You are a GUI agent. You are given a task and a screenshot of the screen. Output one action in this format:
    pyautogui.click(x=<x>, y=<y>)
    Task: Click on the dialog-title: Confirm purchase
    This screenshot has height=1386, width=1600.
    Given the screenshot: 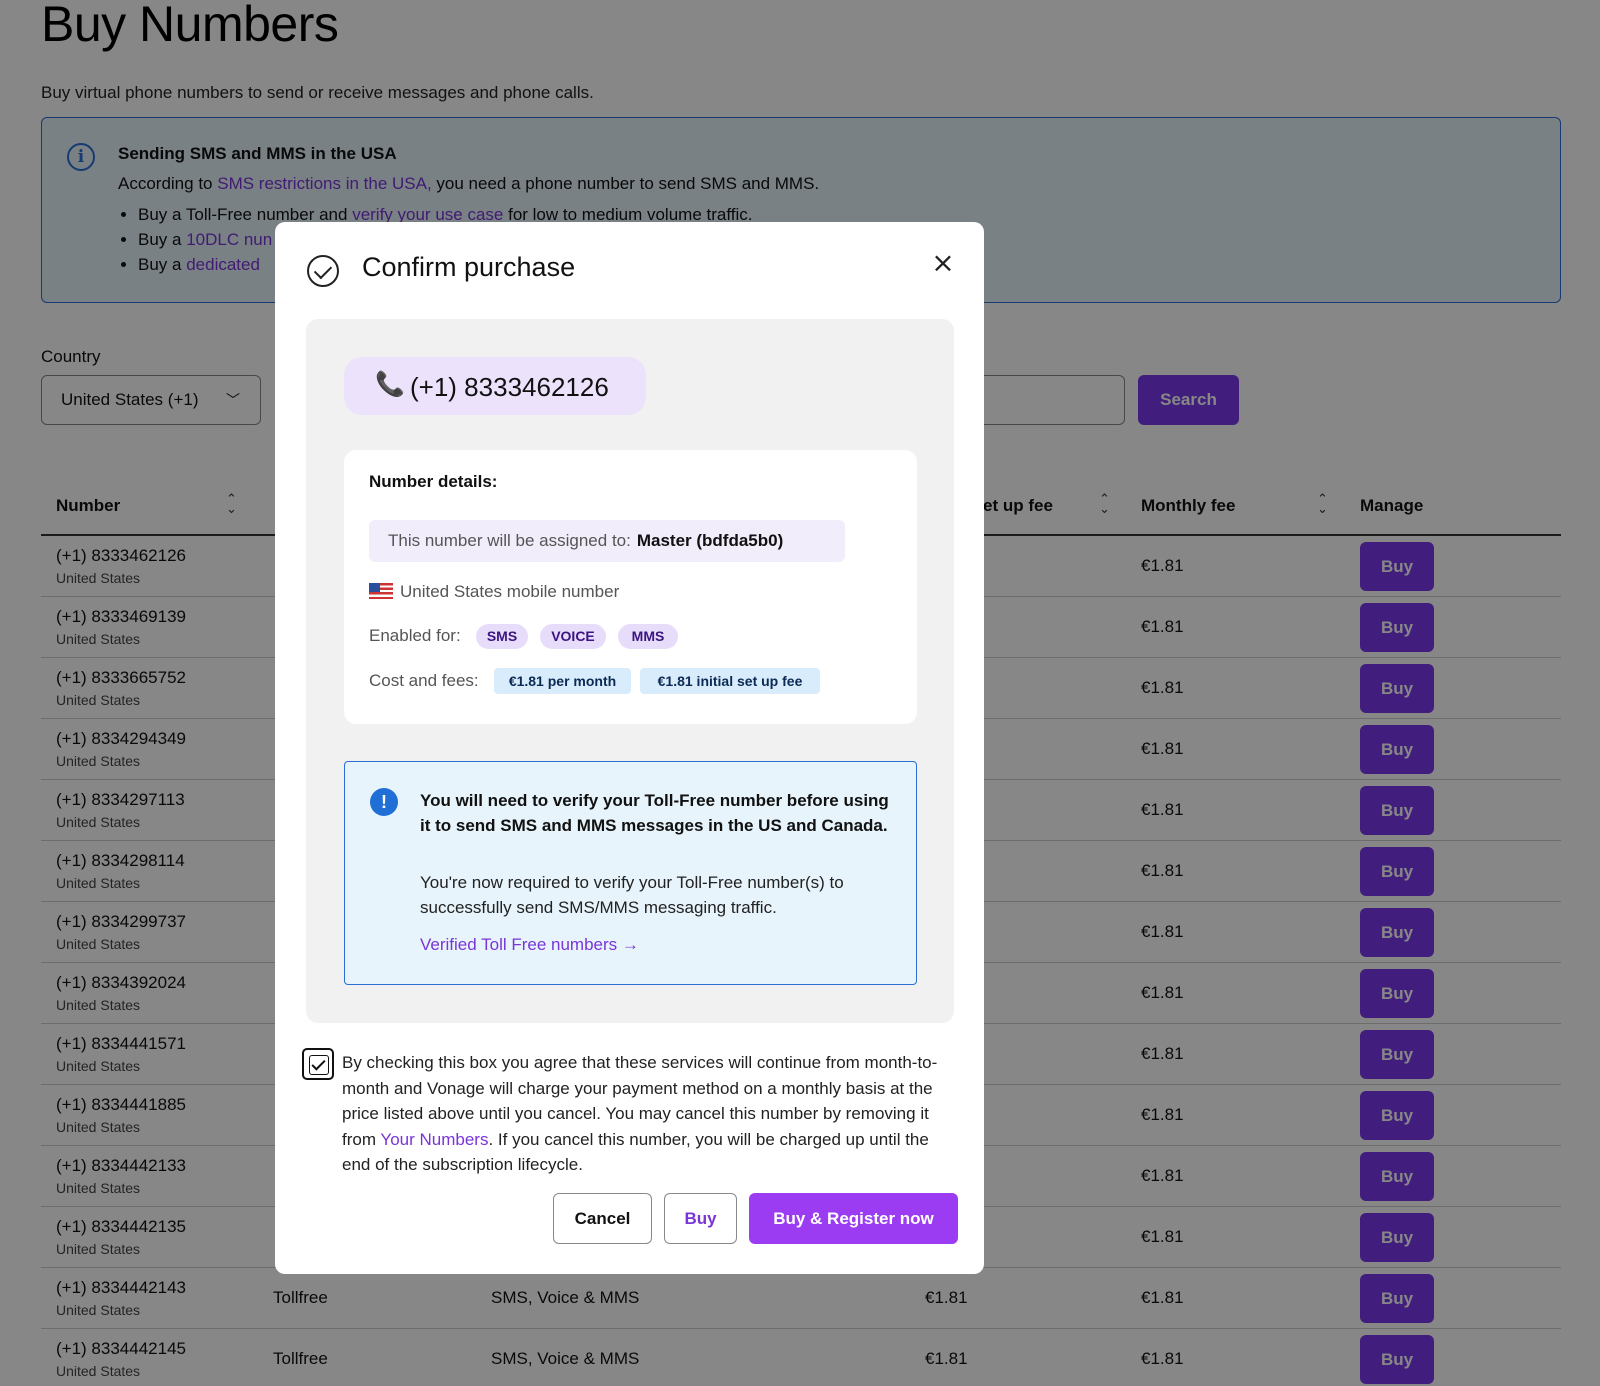 What is the action you would take?
    pyautogui.click(x=469, y=267)
    